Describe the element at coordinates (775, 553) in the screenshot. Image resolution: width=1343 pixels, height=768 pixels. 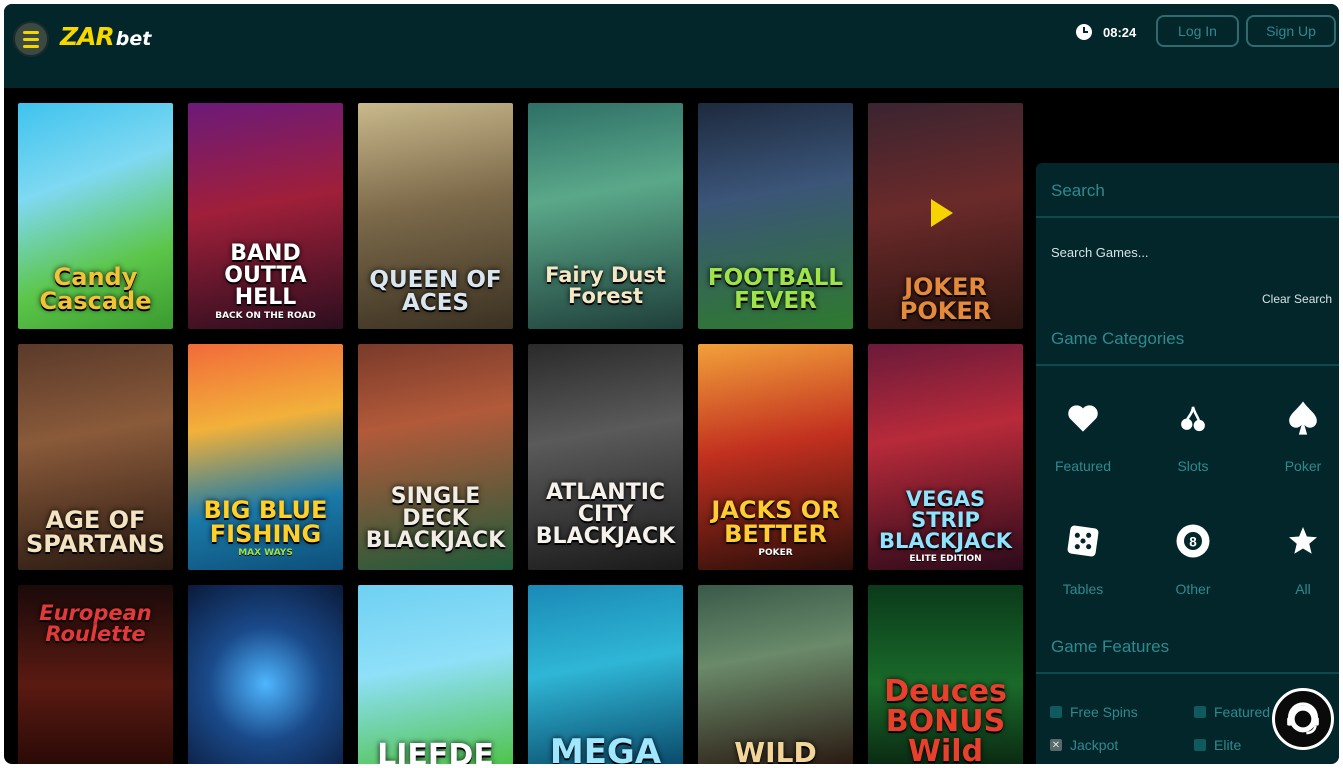
I see `game-subtitle: POKER` at that location.